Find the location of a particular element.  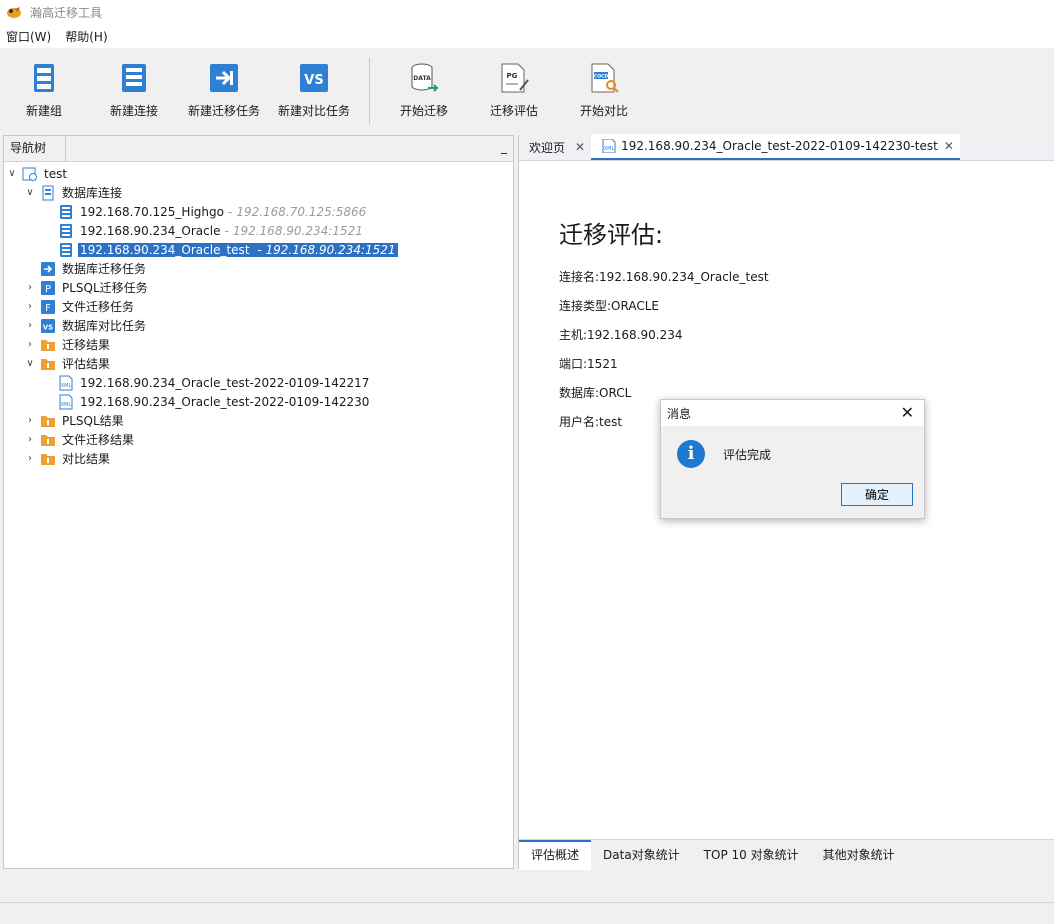

tree-label: 数据库对比任务 is located at coordinates (104, 326).